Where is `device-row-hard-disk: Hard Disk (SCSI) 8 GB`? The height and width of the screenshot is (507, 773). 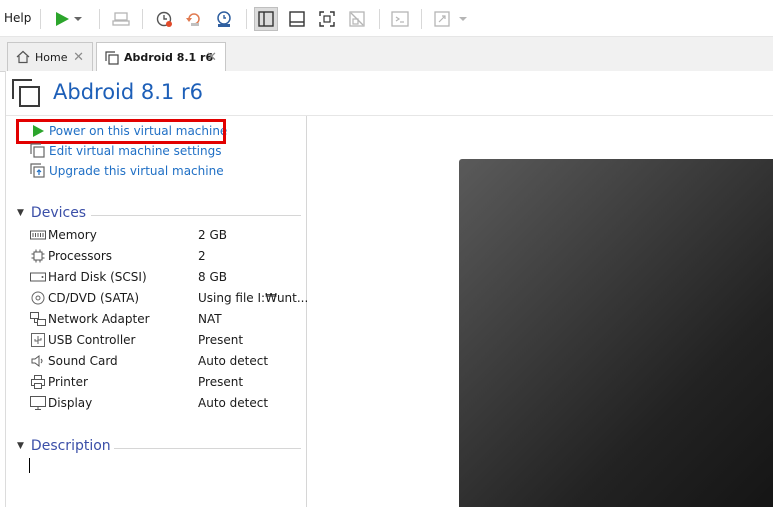 device-row-hard-disk: Hard Disk (SCSI) 8 GB is located at coordinates (166, 277).